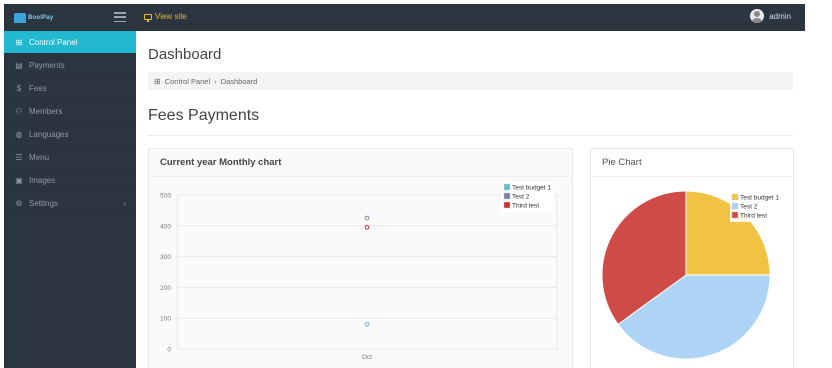  I want to click on view-site-label: View site, so click(171, 16).